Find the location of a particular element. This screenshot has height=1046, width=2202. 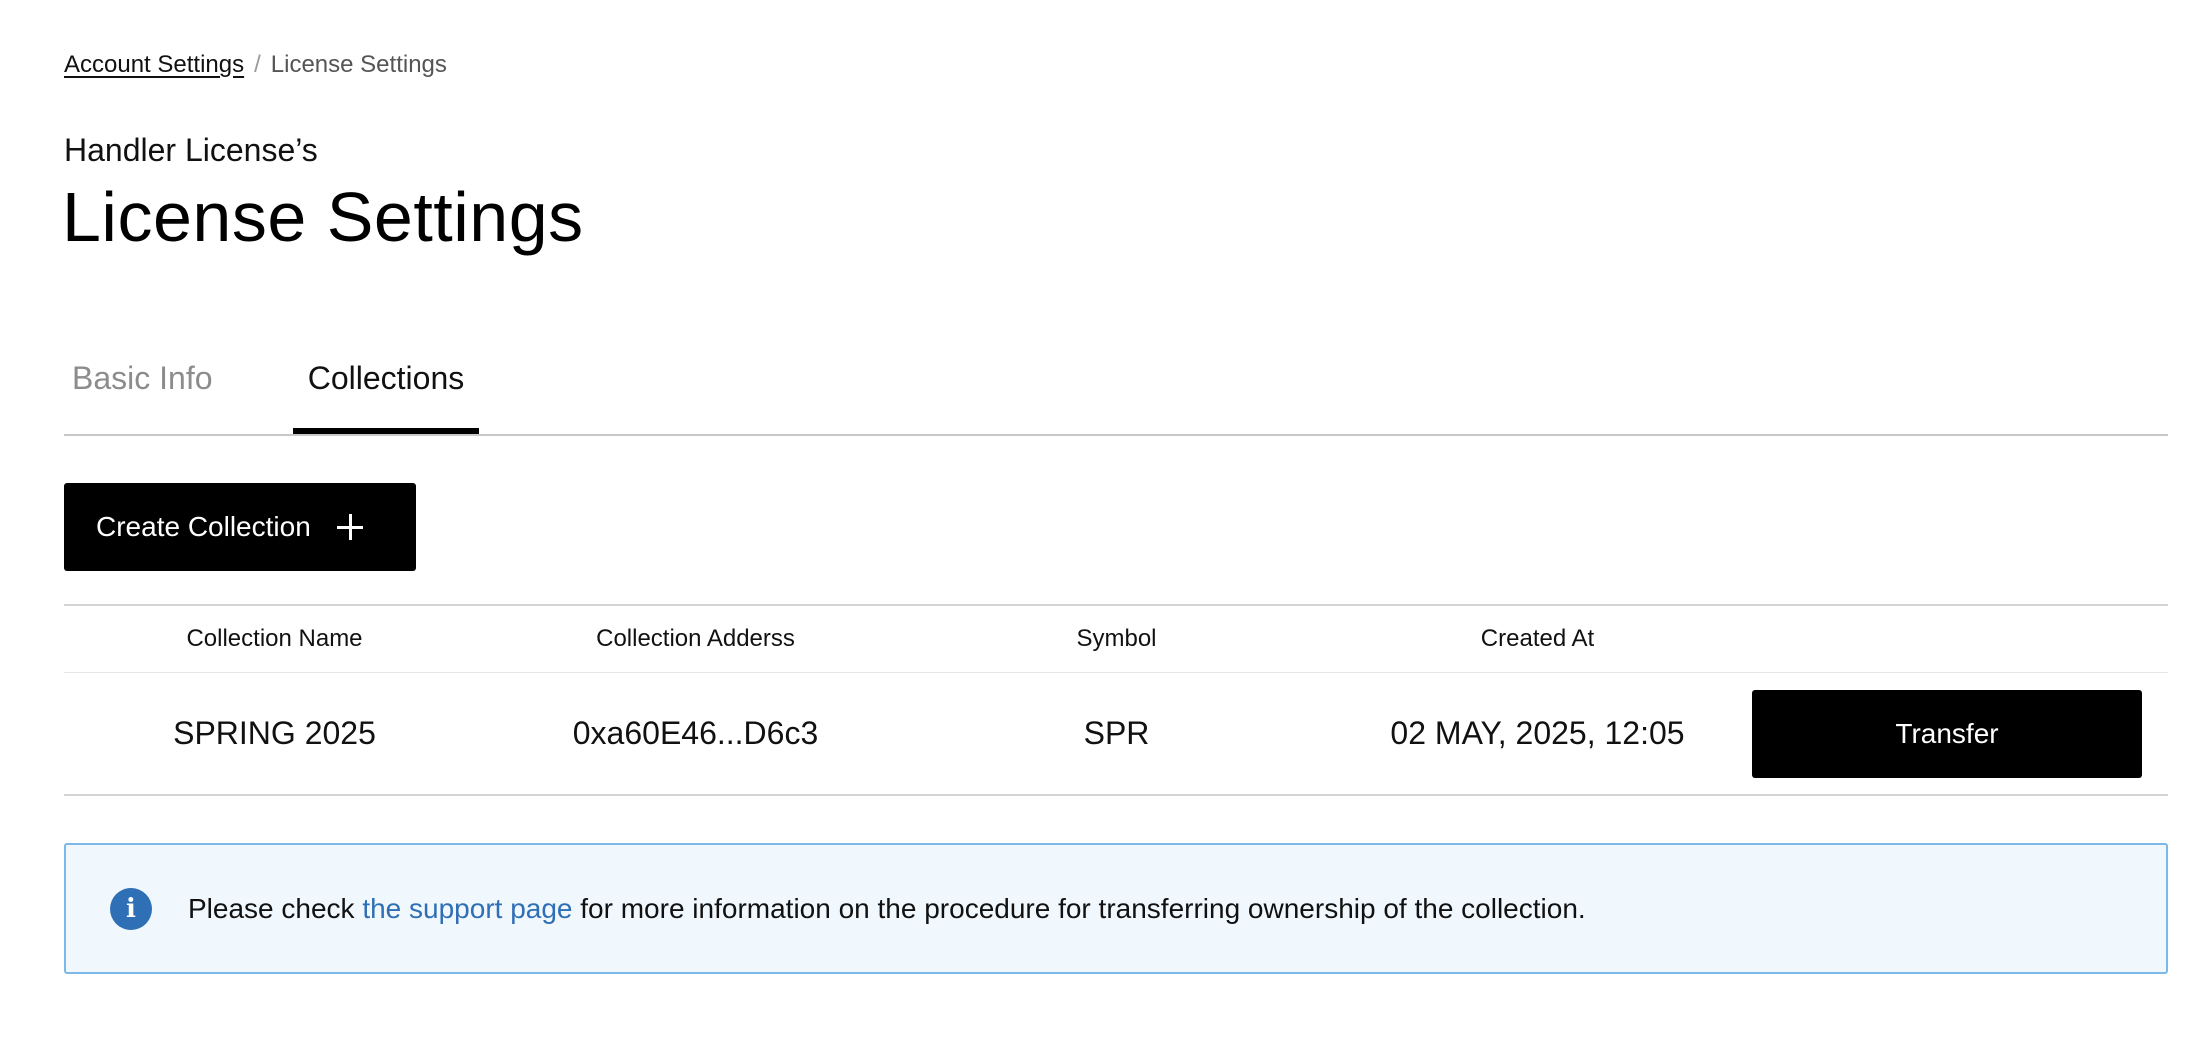

page-subtitle: Handler License’s is located at coordinates (191, 150).